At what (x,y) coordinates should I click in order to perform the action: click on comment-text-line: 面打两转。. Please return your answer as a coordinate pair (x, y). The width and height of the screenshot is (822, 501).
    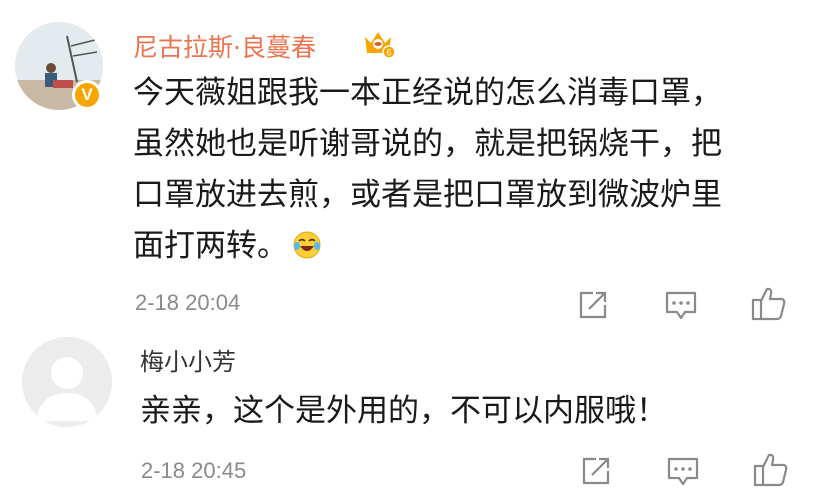
    Looking at the image, I should click on (468, 246).